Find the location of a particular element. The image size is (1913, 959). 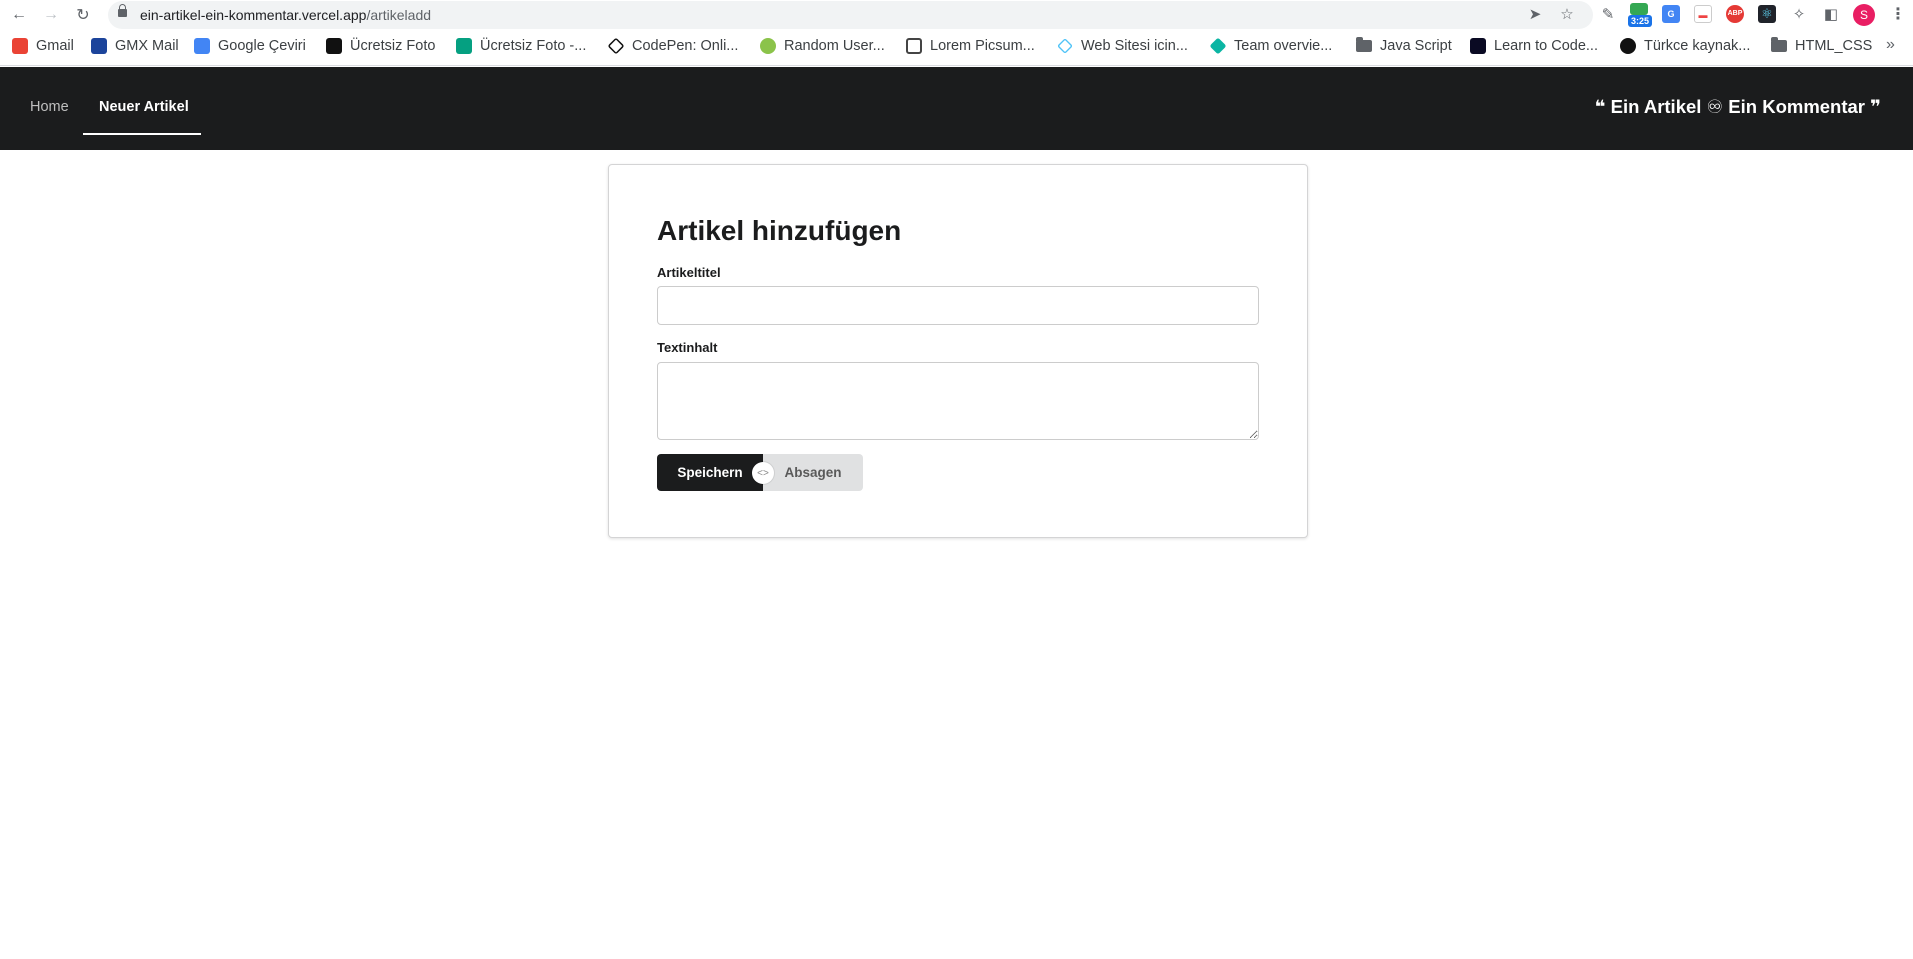

bookmark-folder-html-css: HTML_CSS is located at coordinates (1822, 45).